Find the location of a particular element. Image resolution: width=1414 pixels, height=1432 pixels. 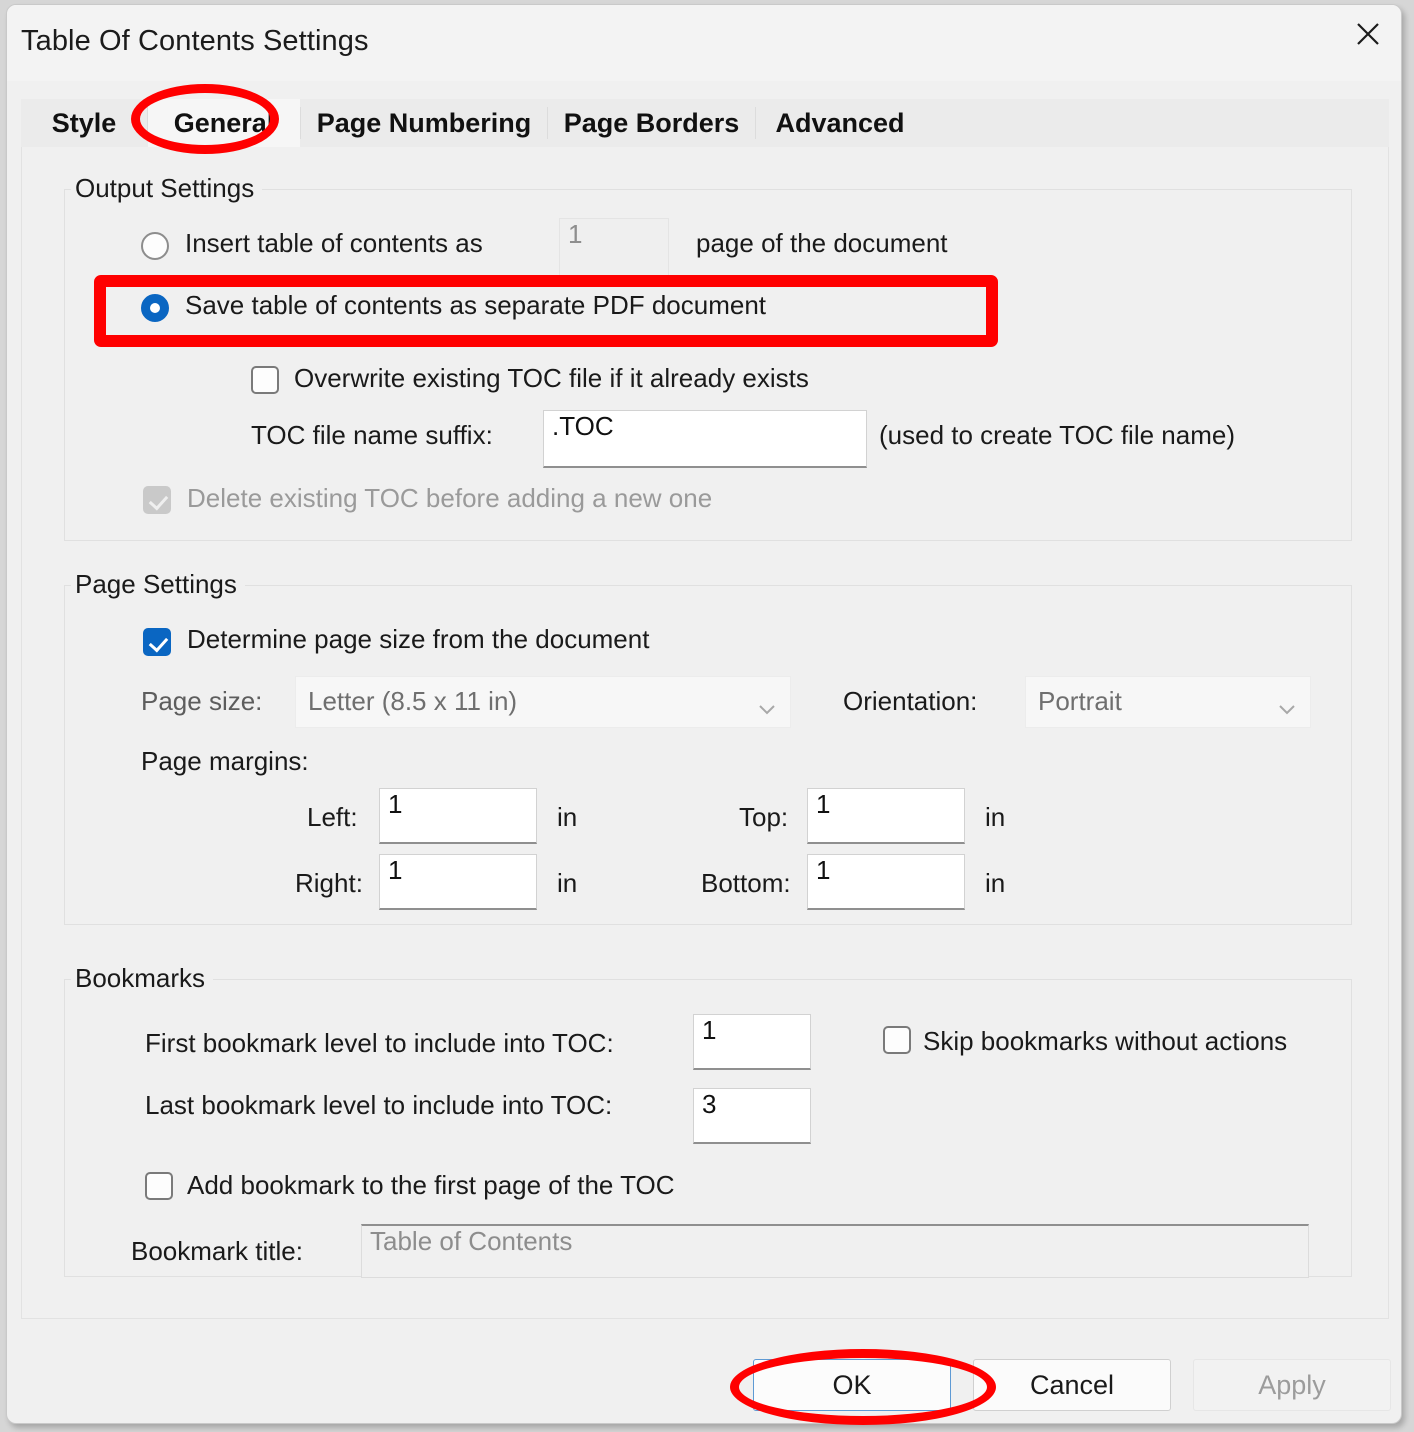

toc-suffix-label: TOC file name suffix: is located at coordinates (372, 435).